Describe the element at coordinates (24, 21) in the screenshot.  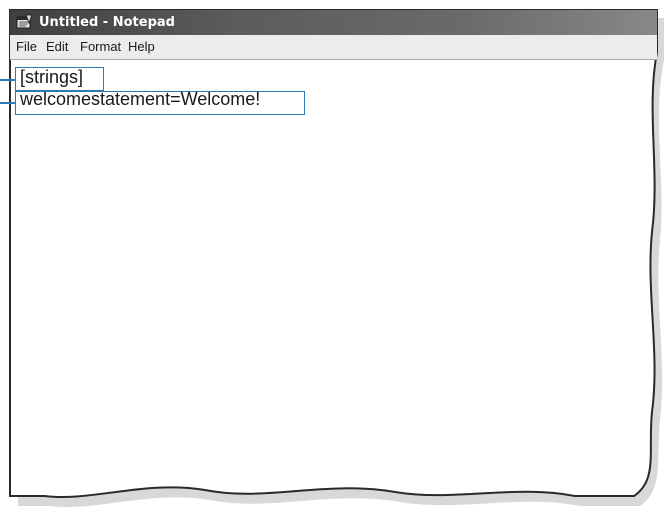
I see `notepad-icon` at that location.